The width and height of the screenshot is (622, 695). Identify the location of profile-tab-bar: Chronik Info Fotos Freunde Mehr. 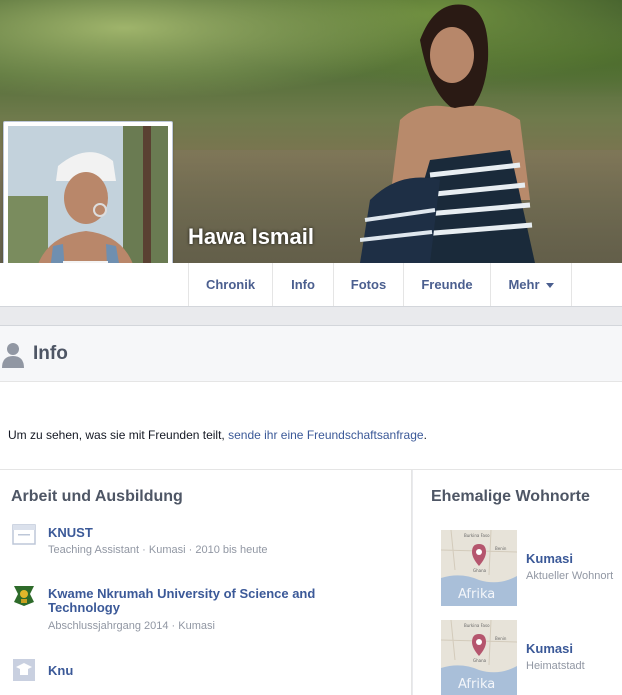
(311, 285).